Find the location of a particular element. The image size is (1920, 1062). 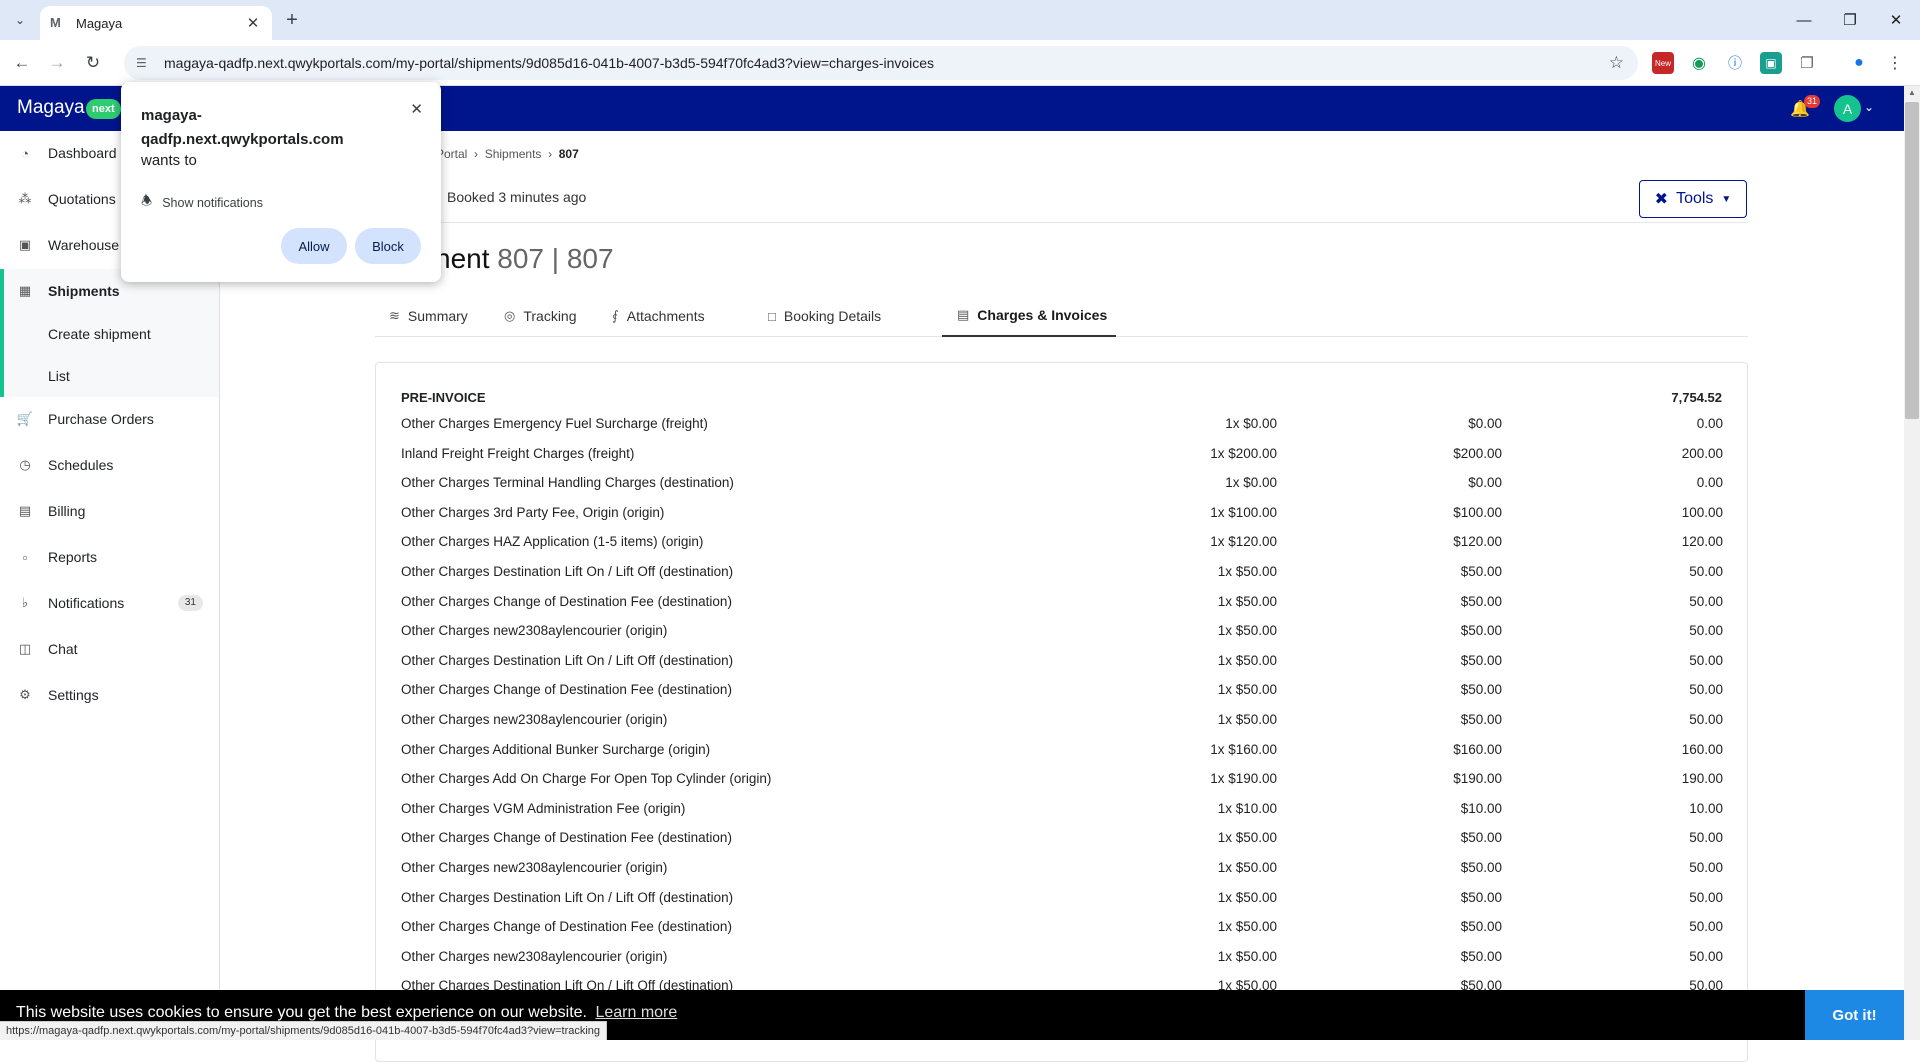

back-arrow-icon: ← is located at coordinates (22, 63).